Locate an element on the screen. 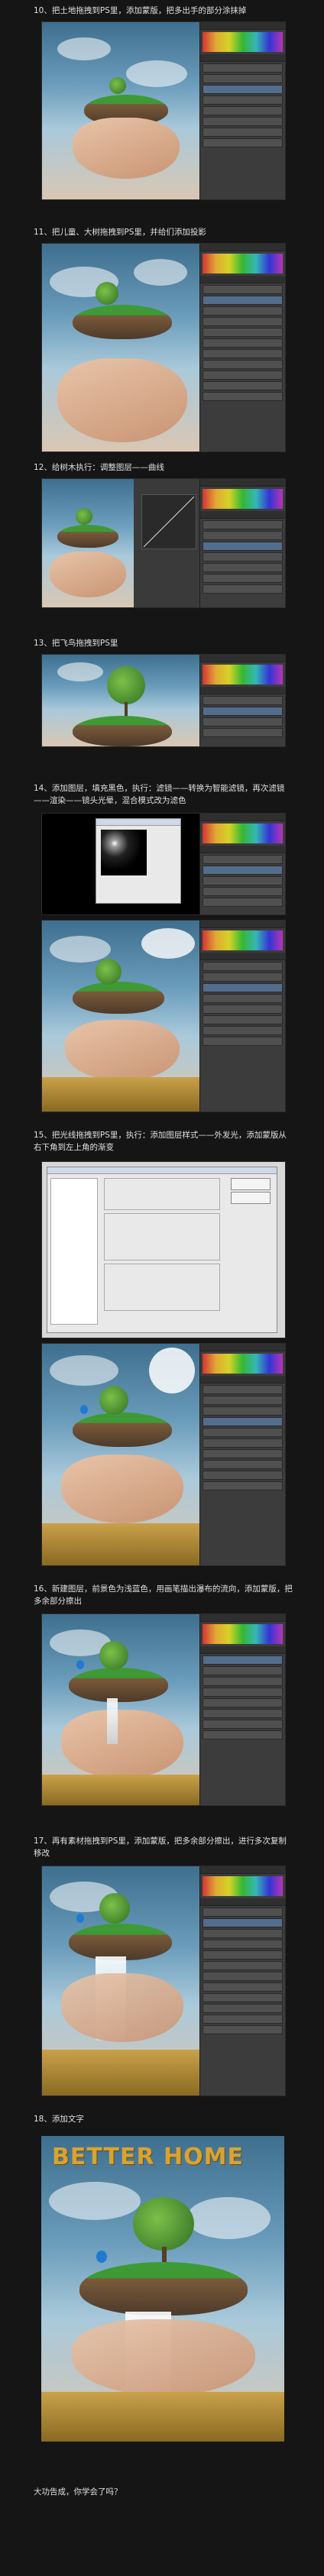 This screenshot has height=2576, width=324. screenshot-step-15b is located at coordinates (163, 1454).